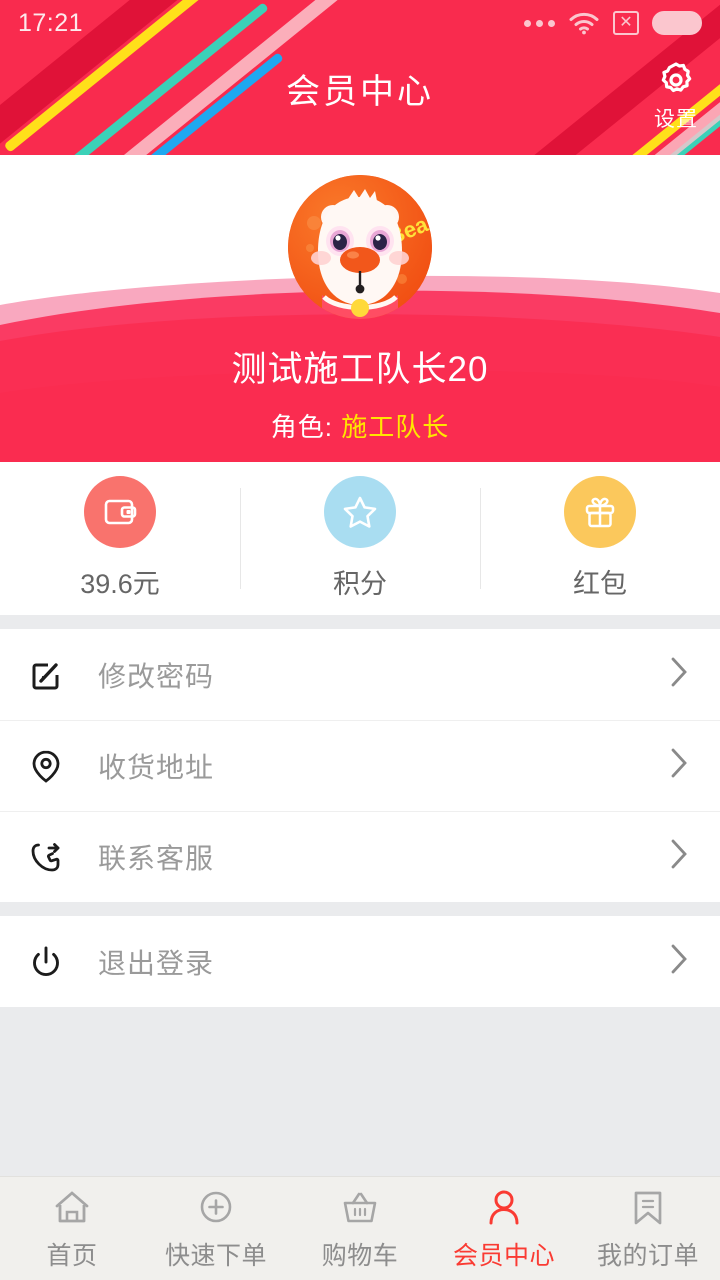 This screenshot has width=720, height=1280. What do you see at coordinates (72, 1206) in the screenshot?
I see `home-icon` at bounding box center [72, 1206].